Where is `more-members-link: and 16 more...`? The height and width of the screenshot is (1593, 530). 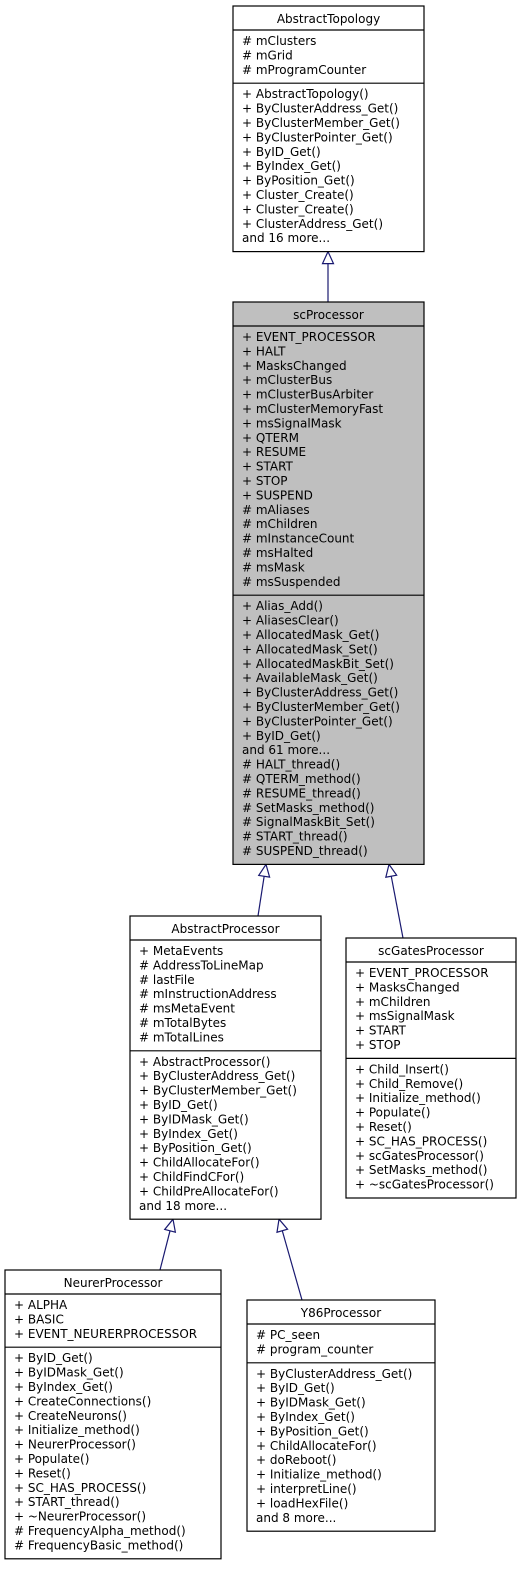
more-members-link: and 16 more... is located at coordinates (286, 238).